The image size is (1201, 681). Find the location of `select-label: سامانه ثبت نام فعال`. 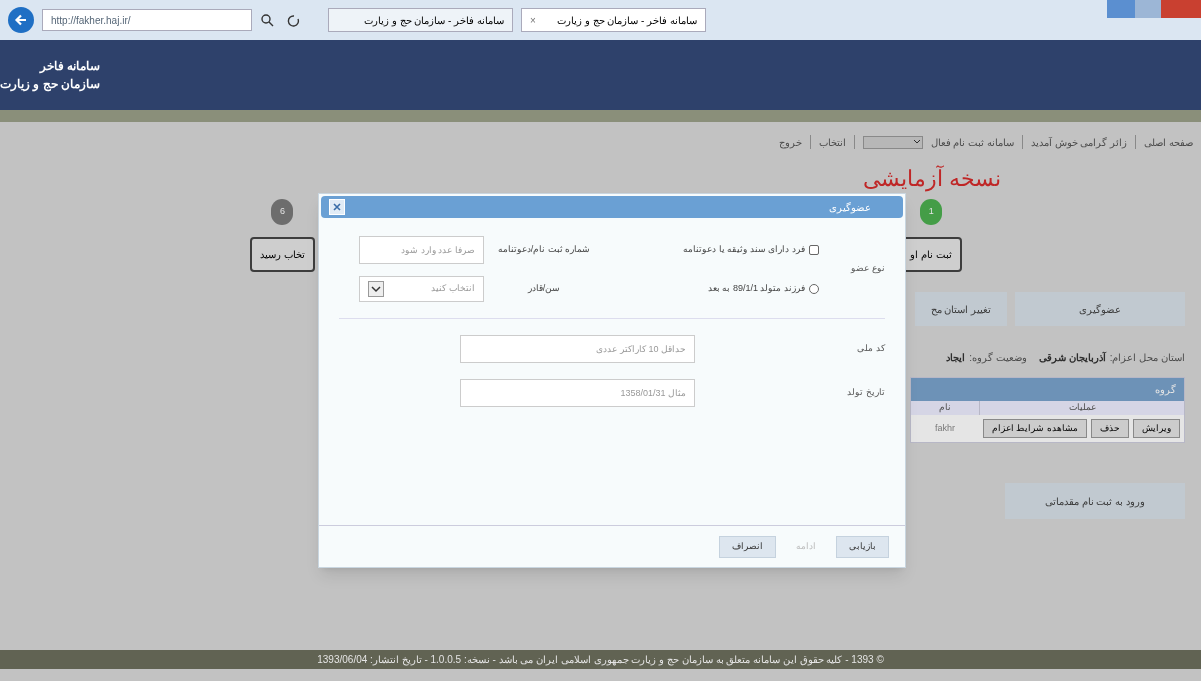

select-label: سامانه ثبت نام فعال is located at coordinates (972, 142).